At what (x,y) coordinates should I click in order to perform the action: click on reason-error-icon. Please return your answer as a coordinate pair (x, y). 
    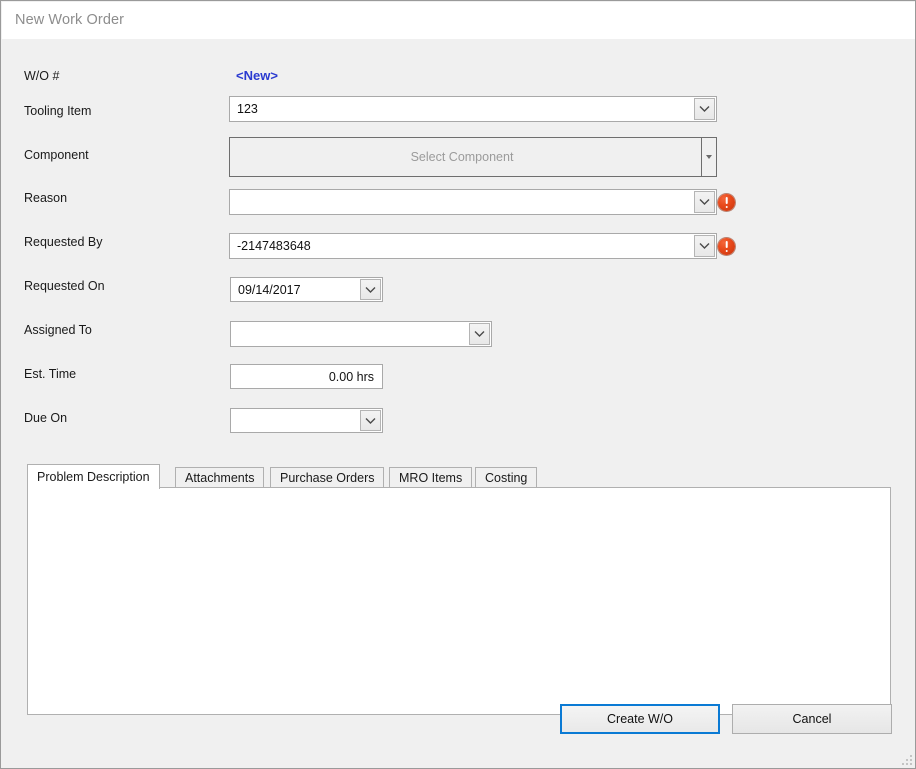
    Looking at the image, I should click on (726, 202).